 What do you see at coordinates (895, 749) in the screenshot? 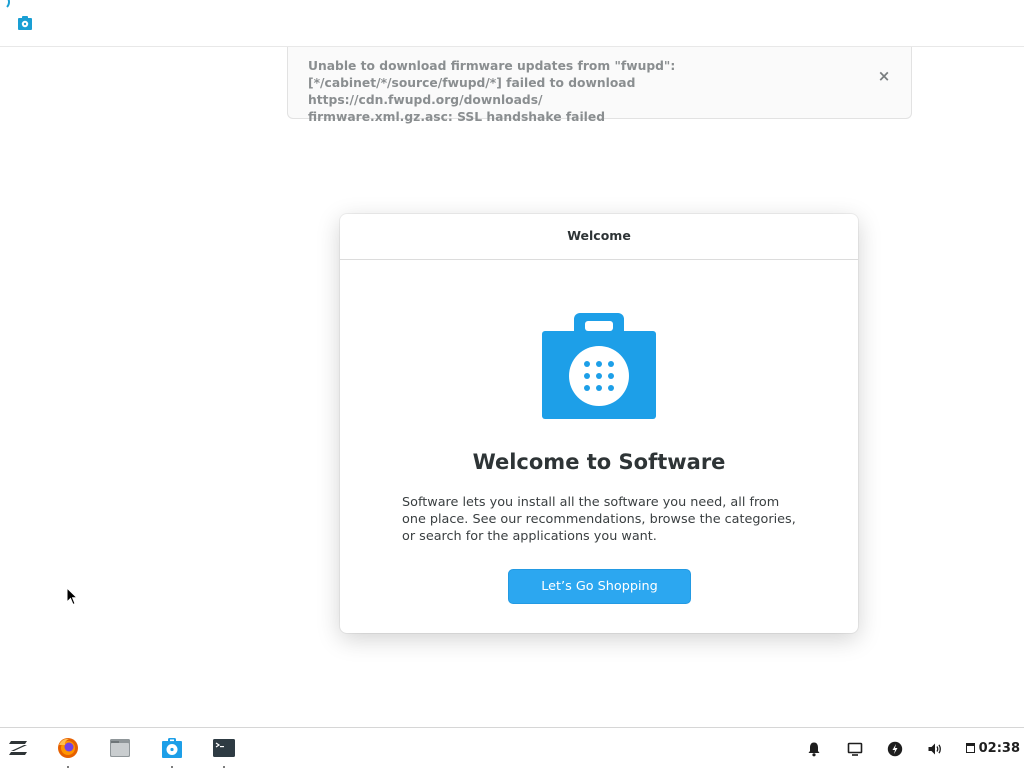
I see `power-icon` at bounding box center [895, 749].